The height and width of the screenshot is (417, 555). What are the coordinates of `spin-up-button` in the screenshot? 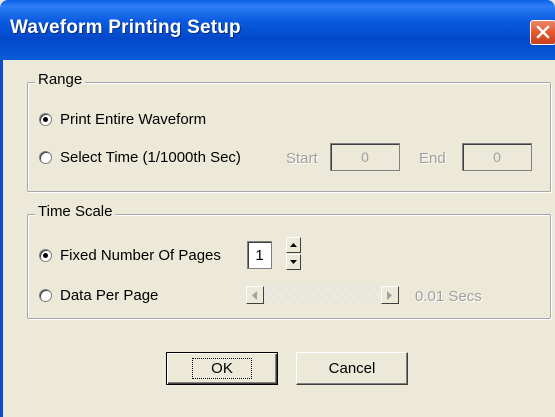 It's located at (293, 245).